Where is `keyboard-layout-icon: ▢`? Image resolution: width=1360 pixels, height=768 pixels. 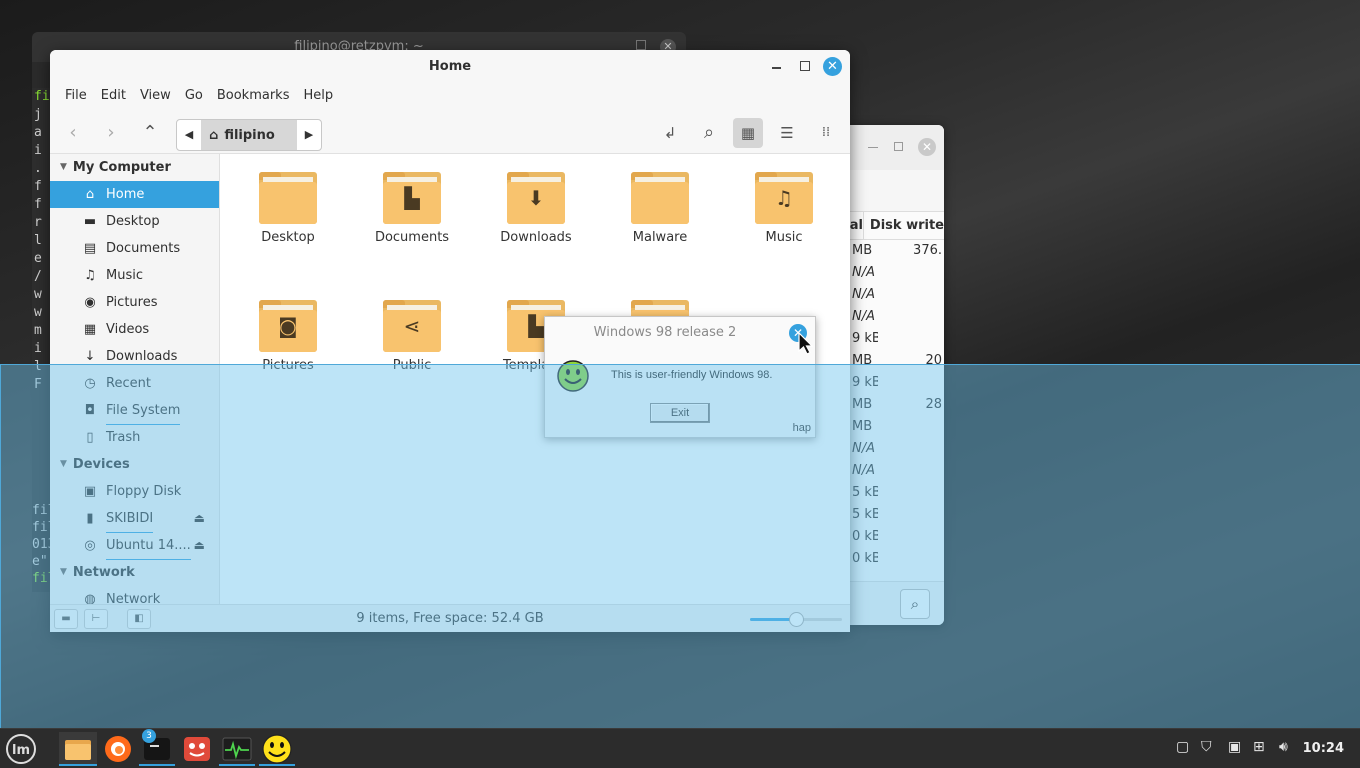
keyboard-layout-icon: ▢ is located at coordinates (1182, 747).